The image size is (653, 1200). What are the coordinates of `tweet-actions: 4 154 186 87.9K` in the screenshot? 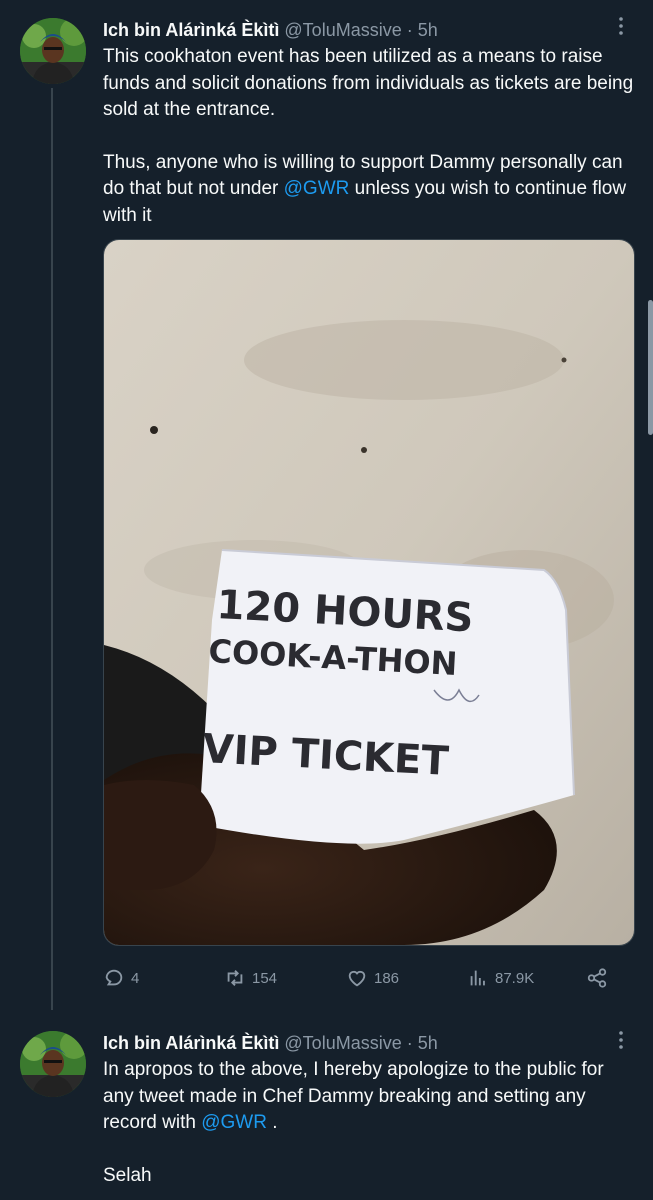 It's located at (359, 978).